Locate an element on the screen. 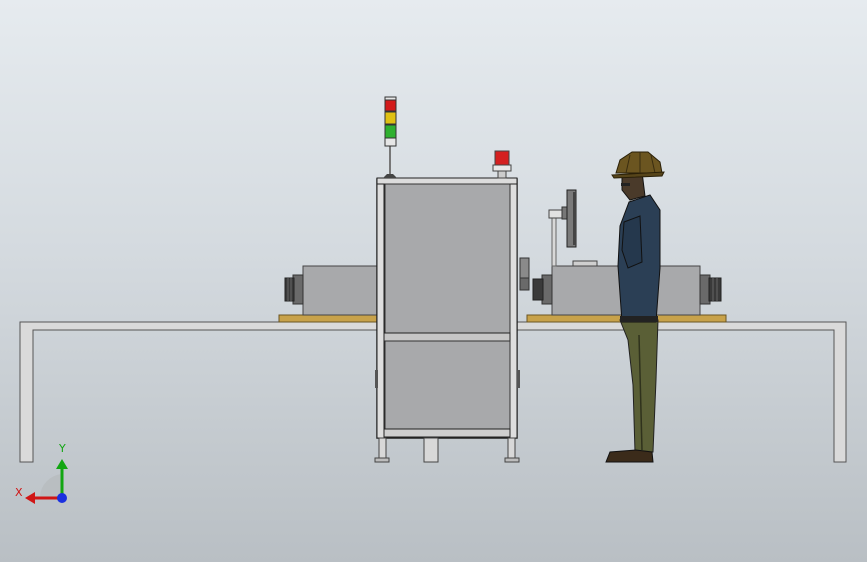  left-conveyor-bed is located at coordinates (328, 318).